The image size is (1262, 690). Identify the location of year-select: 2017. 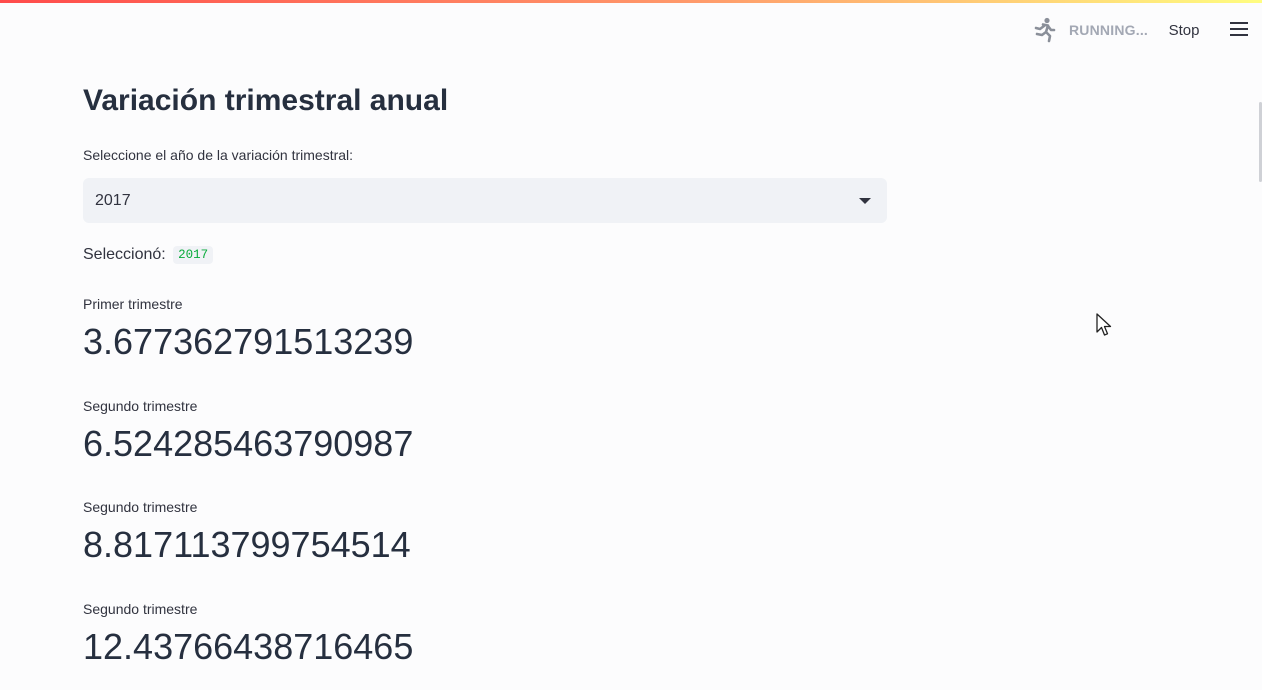
(485, 200).